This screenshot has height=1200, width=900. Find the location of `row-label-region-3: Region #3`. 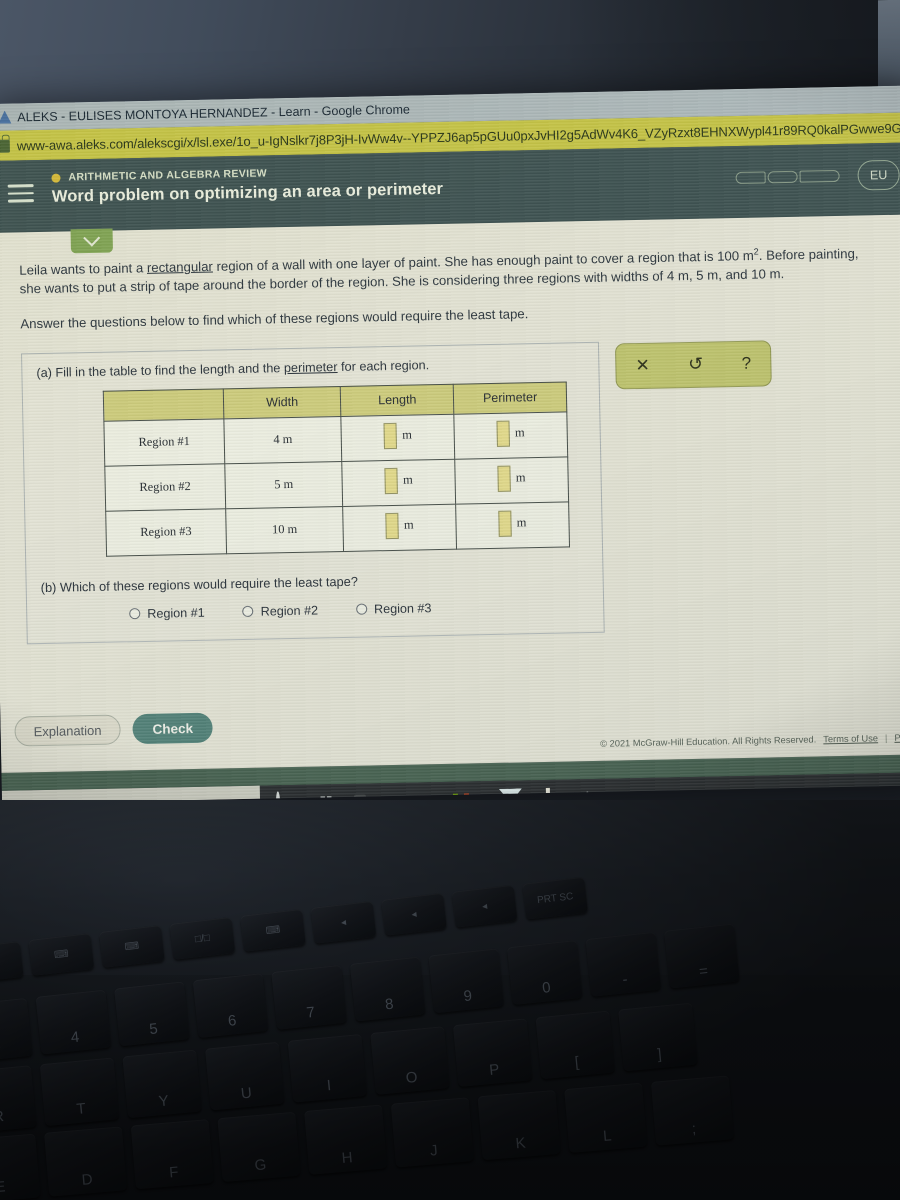

row-label-region-3: Region #3 is located at coordinates (166, 532).